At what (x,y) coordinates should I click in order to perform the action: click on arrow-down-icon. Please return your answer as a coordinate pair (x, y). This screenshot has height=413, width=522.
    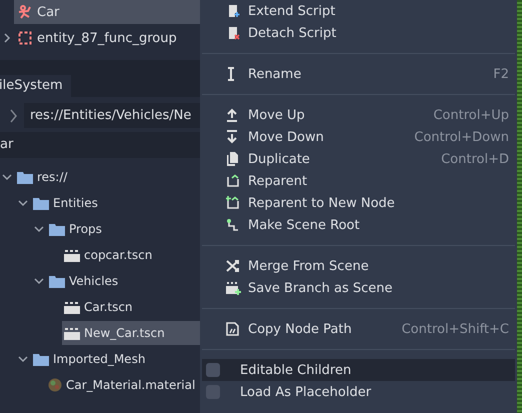
    Looking at the image, I should click on (232, 137).